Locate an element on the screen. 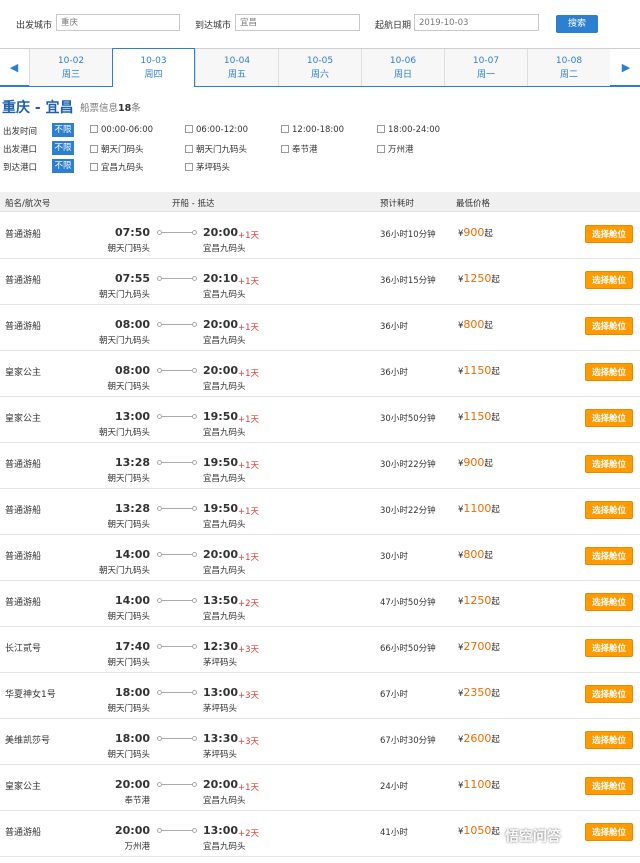  duration: 67小时 is located at coordinates (394, 695).